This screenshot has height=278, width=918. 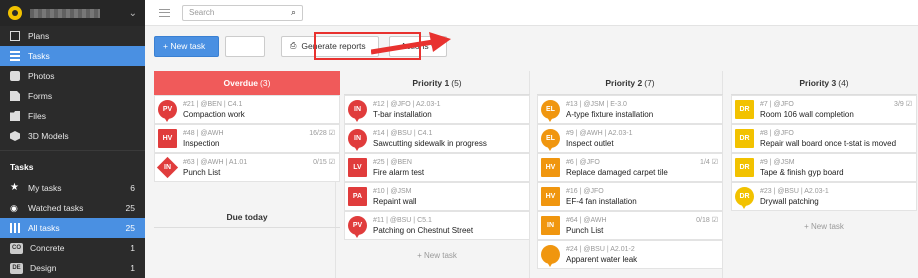 What do you see at coordinates (824, 109) in the screenshot?
I see `task-card: DR #7 | @JFO Room 106 wall completion 3/9 ☑` at bounding box center [824, 109].